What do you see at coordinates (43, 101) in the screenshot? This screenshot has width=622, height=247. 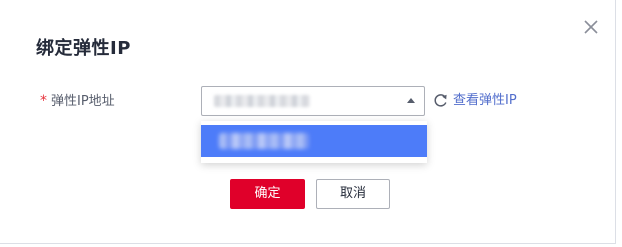 I see `required-mark: *` at bounding box center [43, 101].